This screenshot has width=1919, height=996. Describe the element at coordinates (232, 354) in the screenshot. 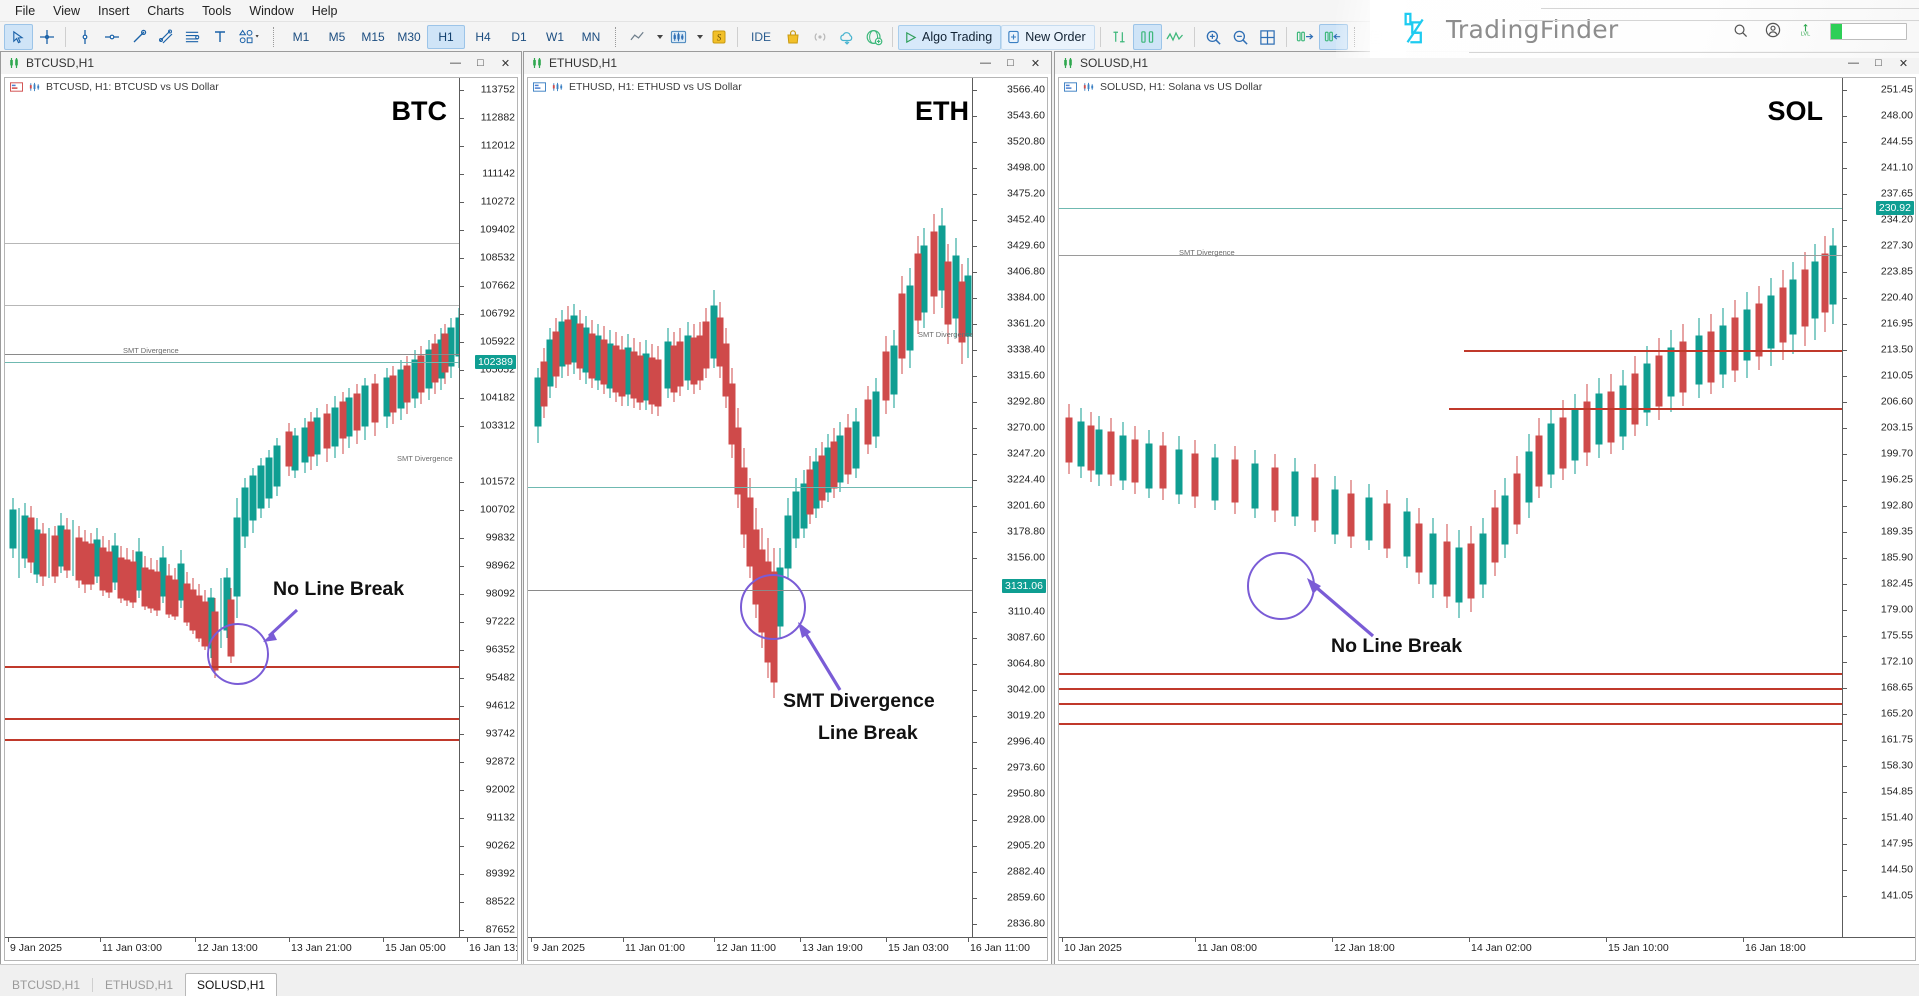

I see `smt-divergence-line` at that location.